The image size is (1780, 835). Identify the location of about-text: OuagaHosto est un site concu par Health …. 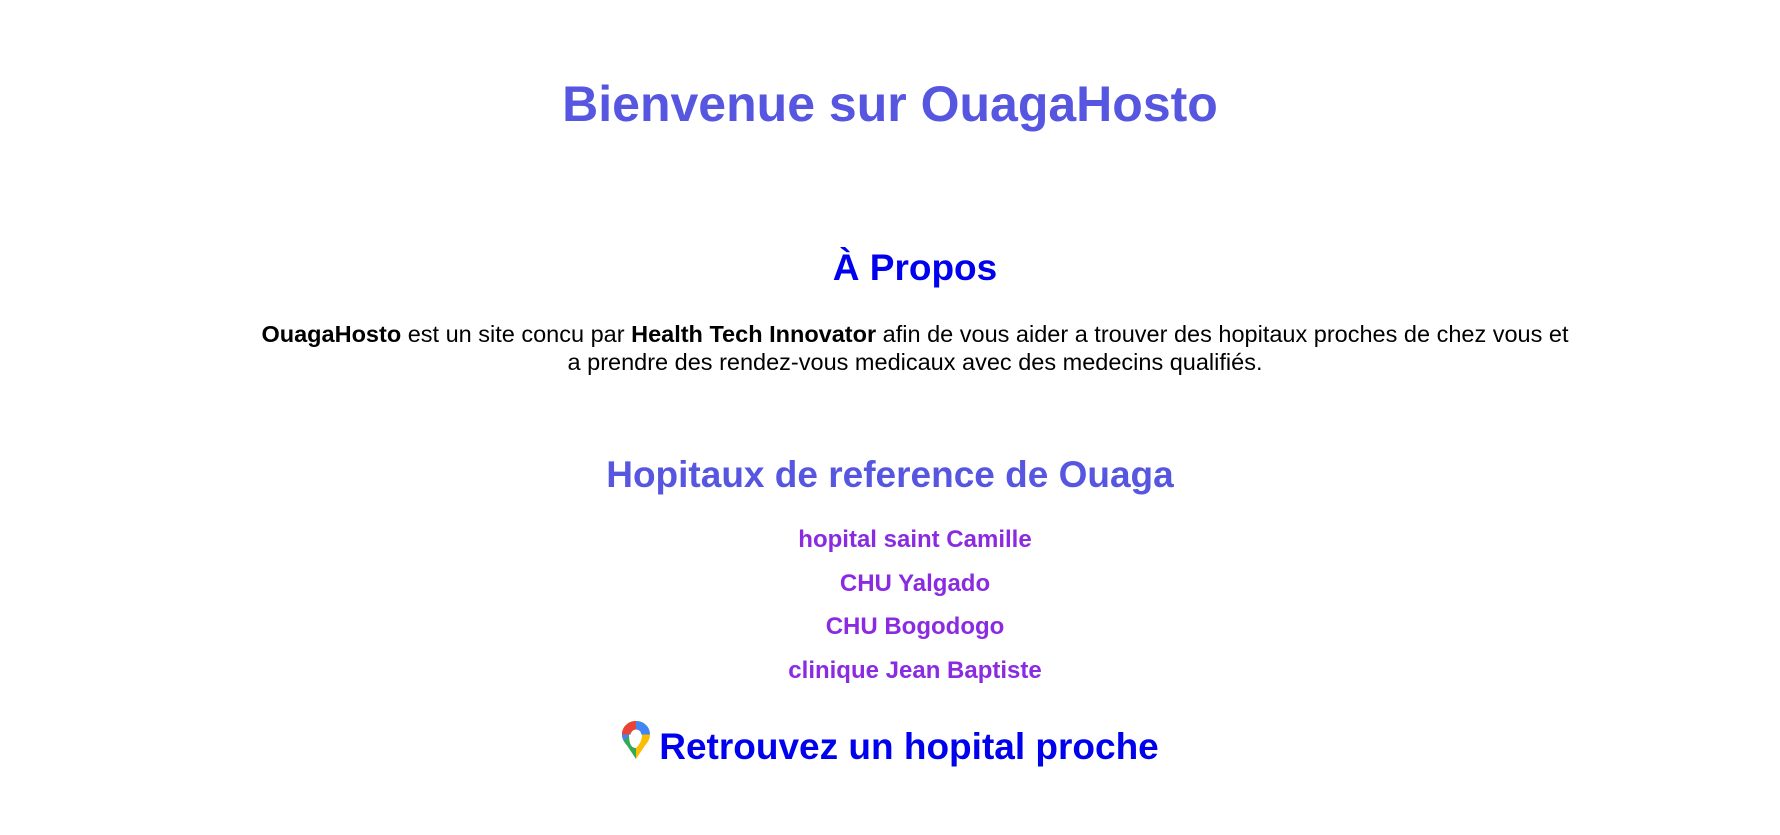
(915, 348).